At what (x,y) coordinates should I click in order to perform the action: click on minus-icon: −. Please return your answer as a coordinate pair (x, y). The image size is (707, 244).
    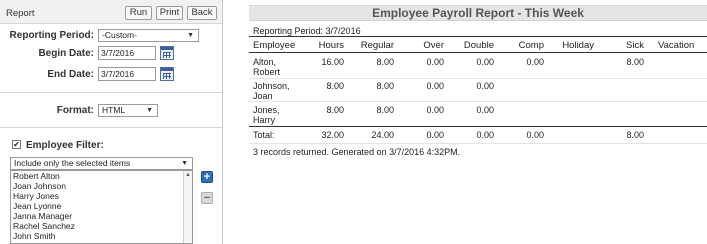
    Looking at the image, I should click on (207, 198).